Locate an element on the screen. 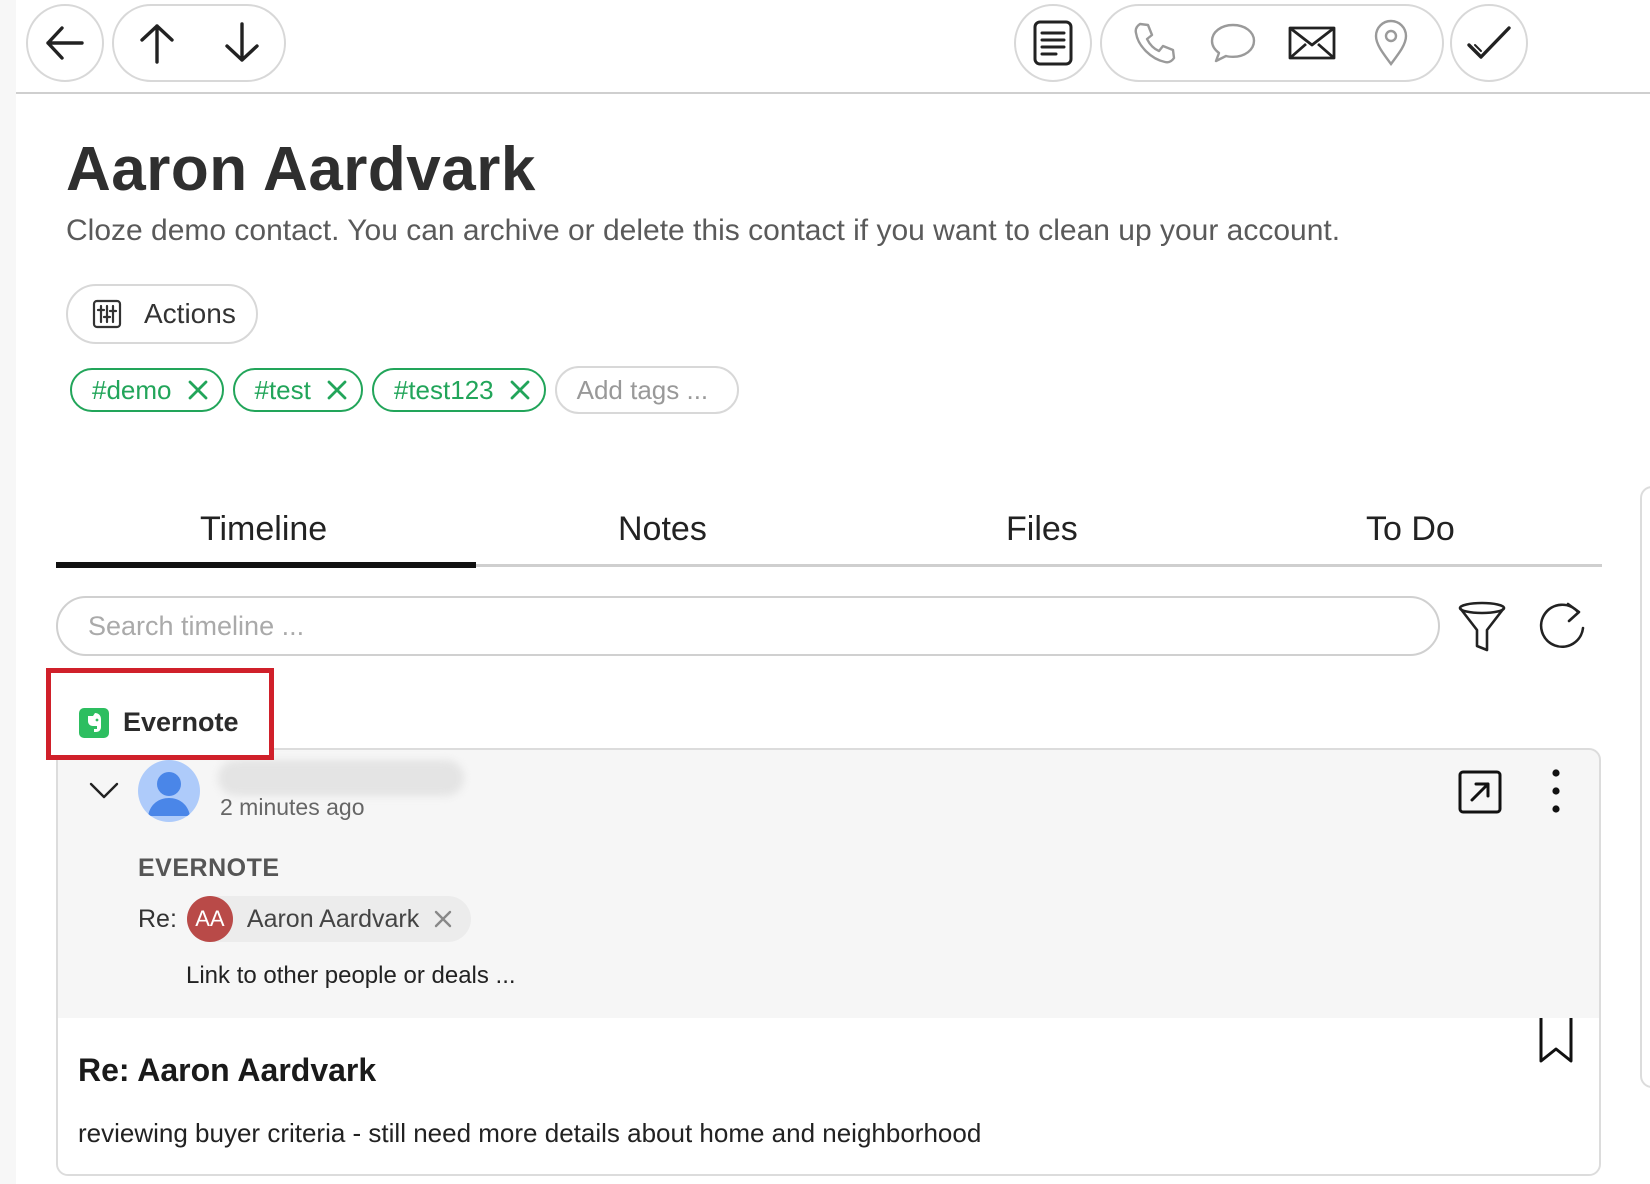 Image resolution: width=1650 pixels, height=1184 pixels. source-label: Evernote is located at coordinates (159, 722).